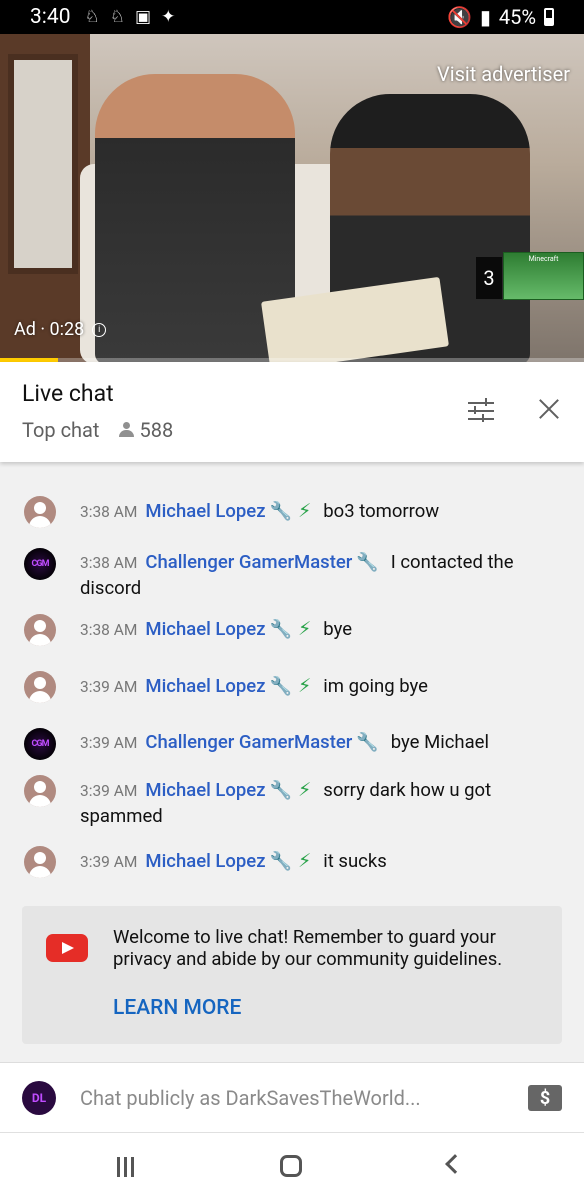  Describe the element at coordinates (545, 1098) in the screenshot. I see `superchat-icon: $` at that location.